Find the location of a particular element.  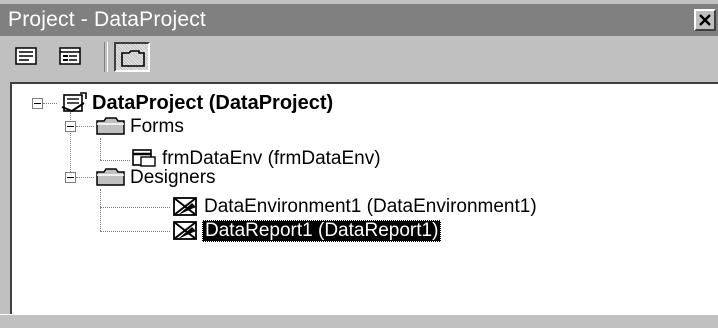

view-code-icon is located at coordinates (26, 56).